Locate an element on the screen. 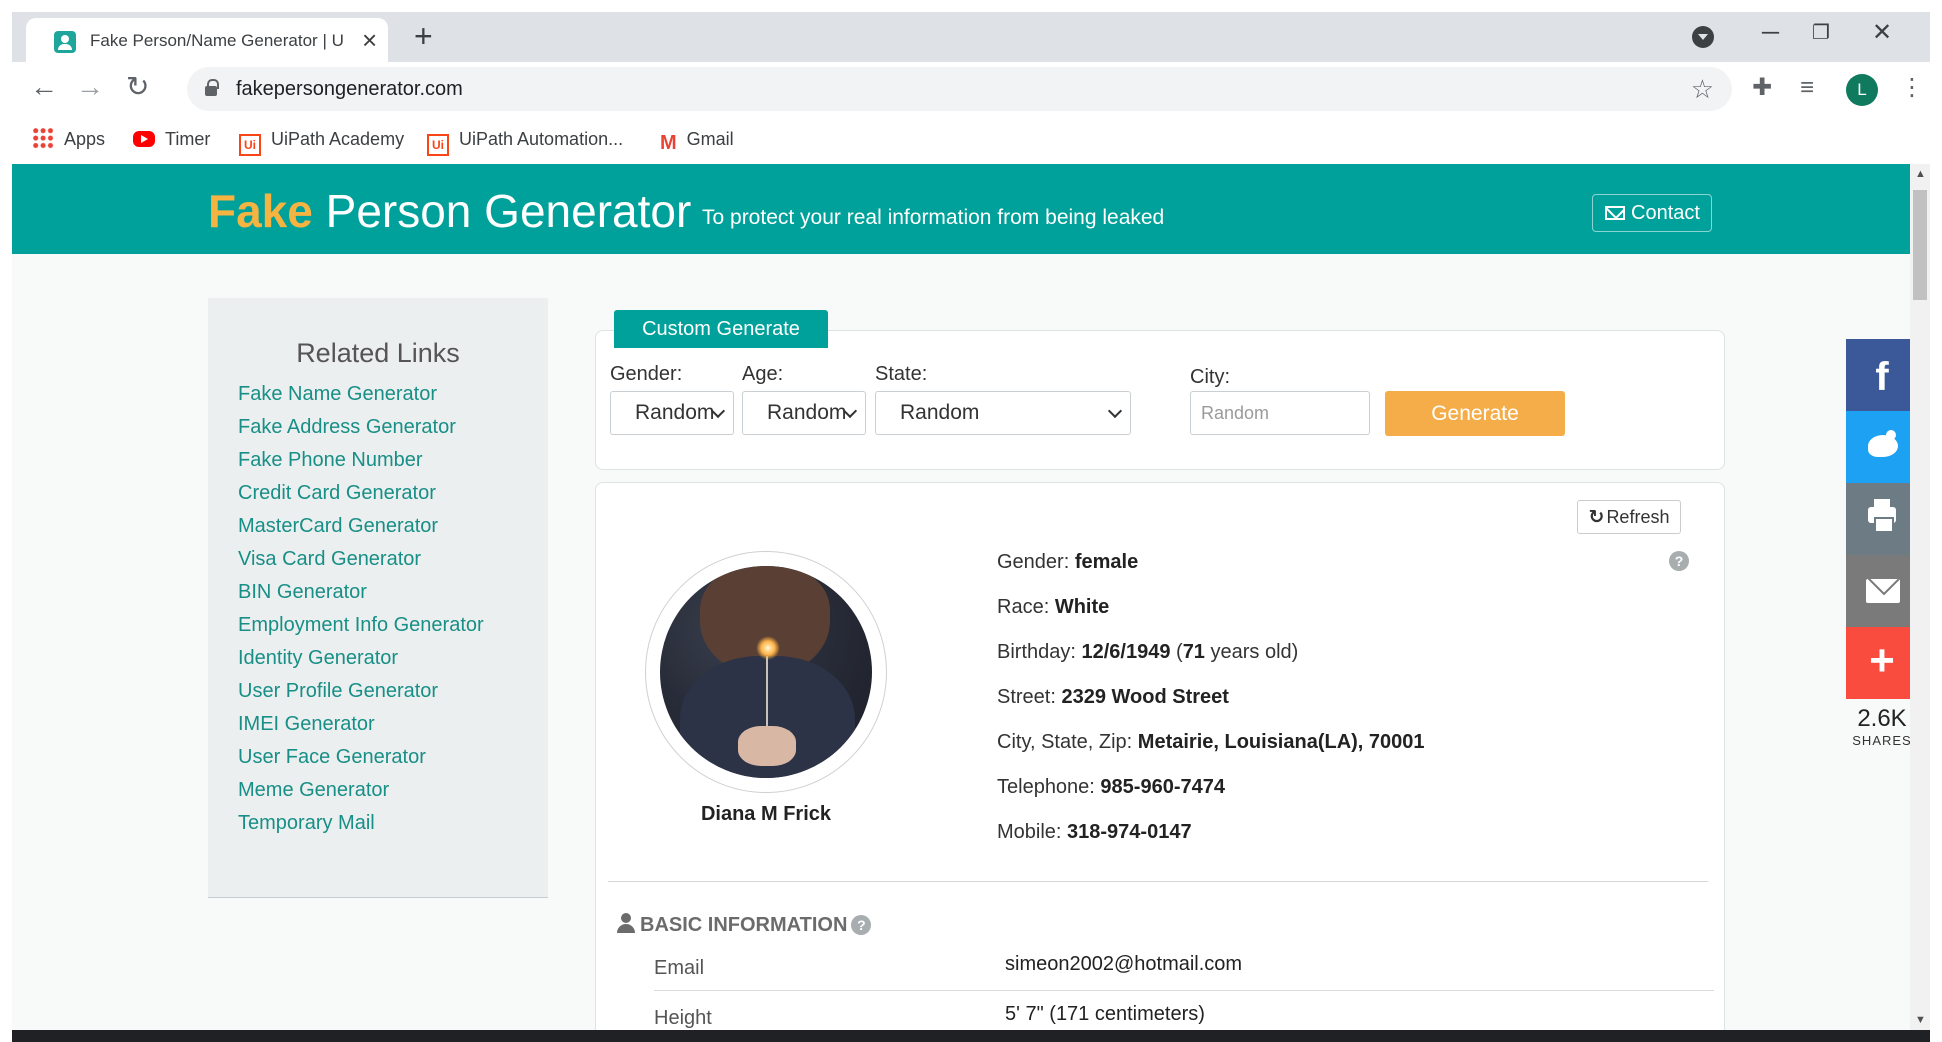 Image resolution: width=1942 pixels, height=1042 pixels. detail-telephone: Telephone: 985-960-7474 is located at coordinates (1211, 798).